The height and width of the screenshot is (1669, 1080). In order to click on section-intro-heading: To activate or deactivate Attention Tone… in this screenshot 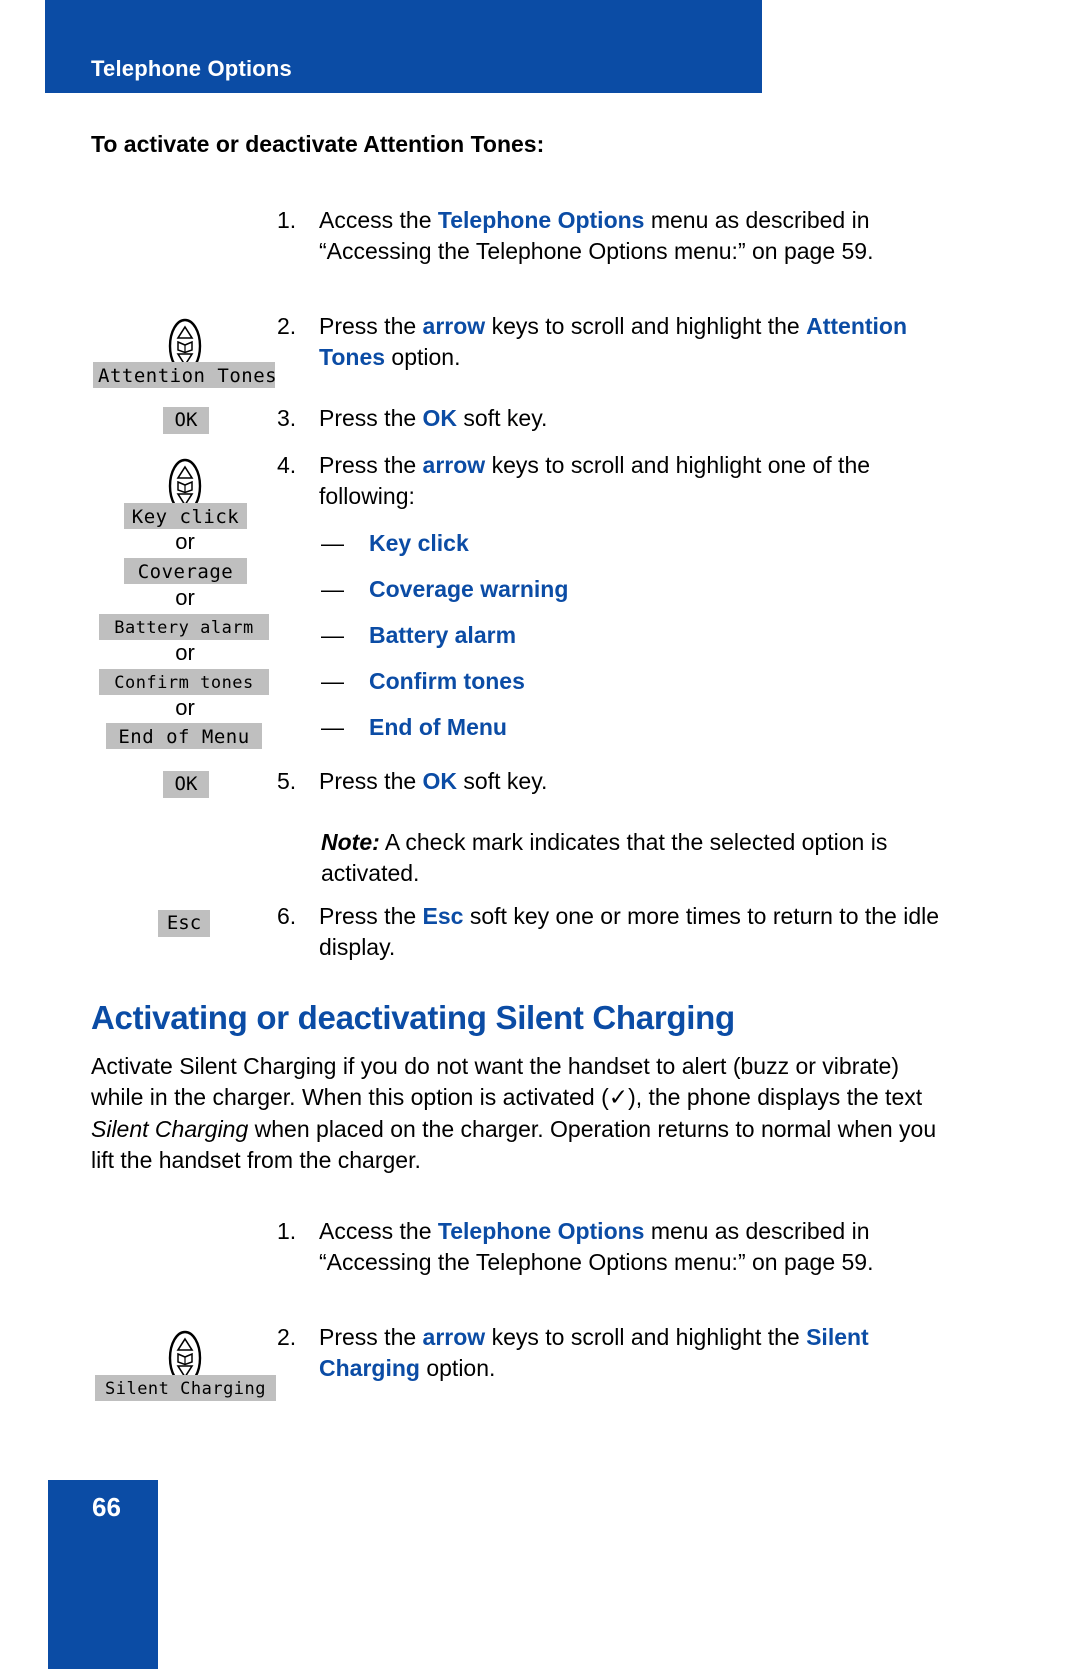, I will do `click(318, 144)`.